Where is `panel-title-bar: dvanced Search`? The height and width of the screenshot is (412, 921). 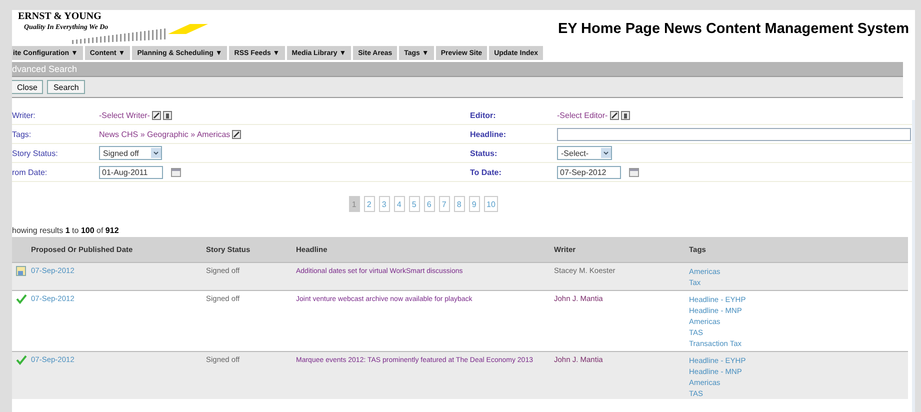
panel-title-bar: dvanced Search is located at coordinates (457, 69).